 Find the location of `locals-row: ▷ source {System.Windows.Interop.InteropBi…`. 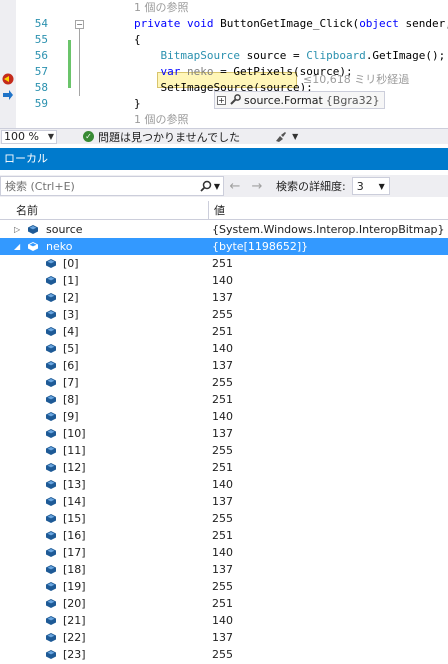

locals-row: ▷ source {System.Windows.Interop.InteropBi… is located at coordinates (224, 229).